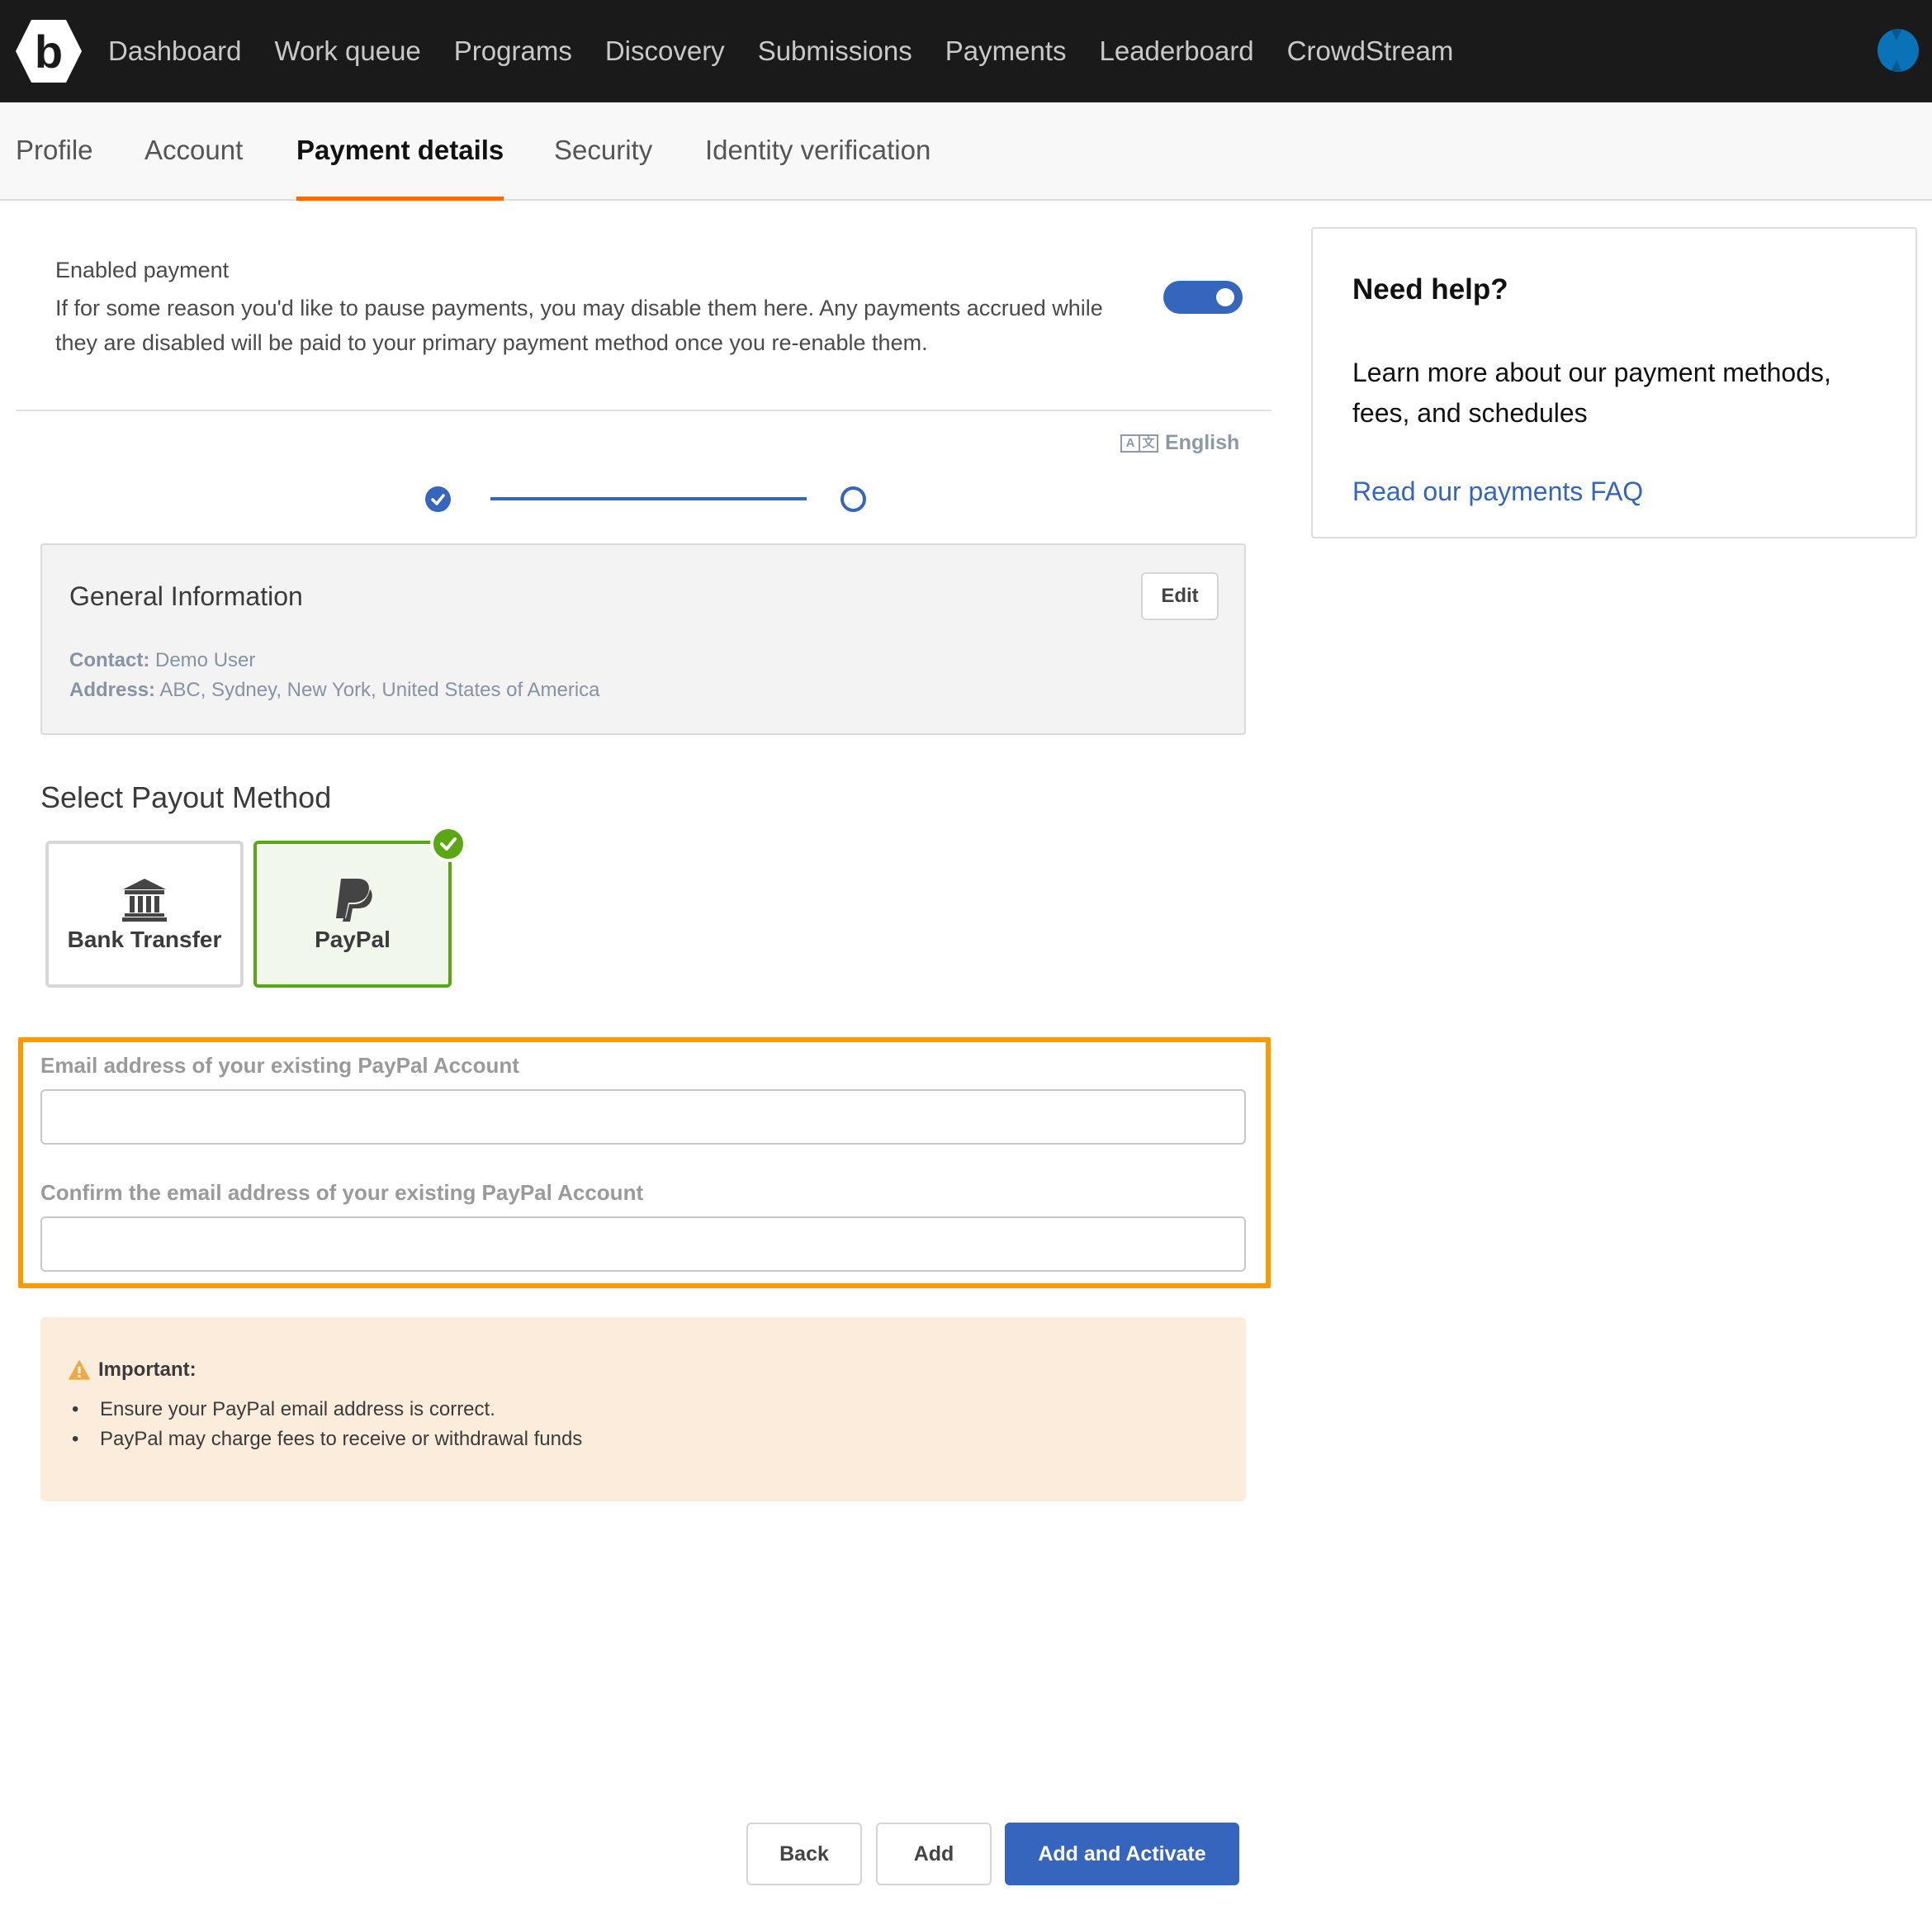 The image size is (1932, 1920). What do you see at coordinates (112, 690) in the screenshot?
I see `address-label: Address:` at bounding box center [112, 690].